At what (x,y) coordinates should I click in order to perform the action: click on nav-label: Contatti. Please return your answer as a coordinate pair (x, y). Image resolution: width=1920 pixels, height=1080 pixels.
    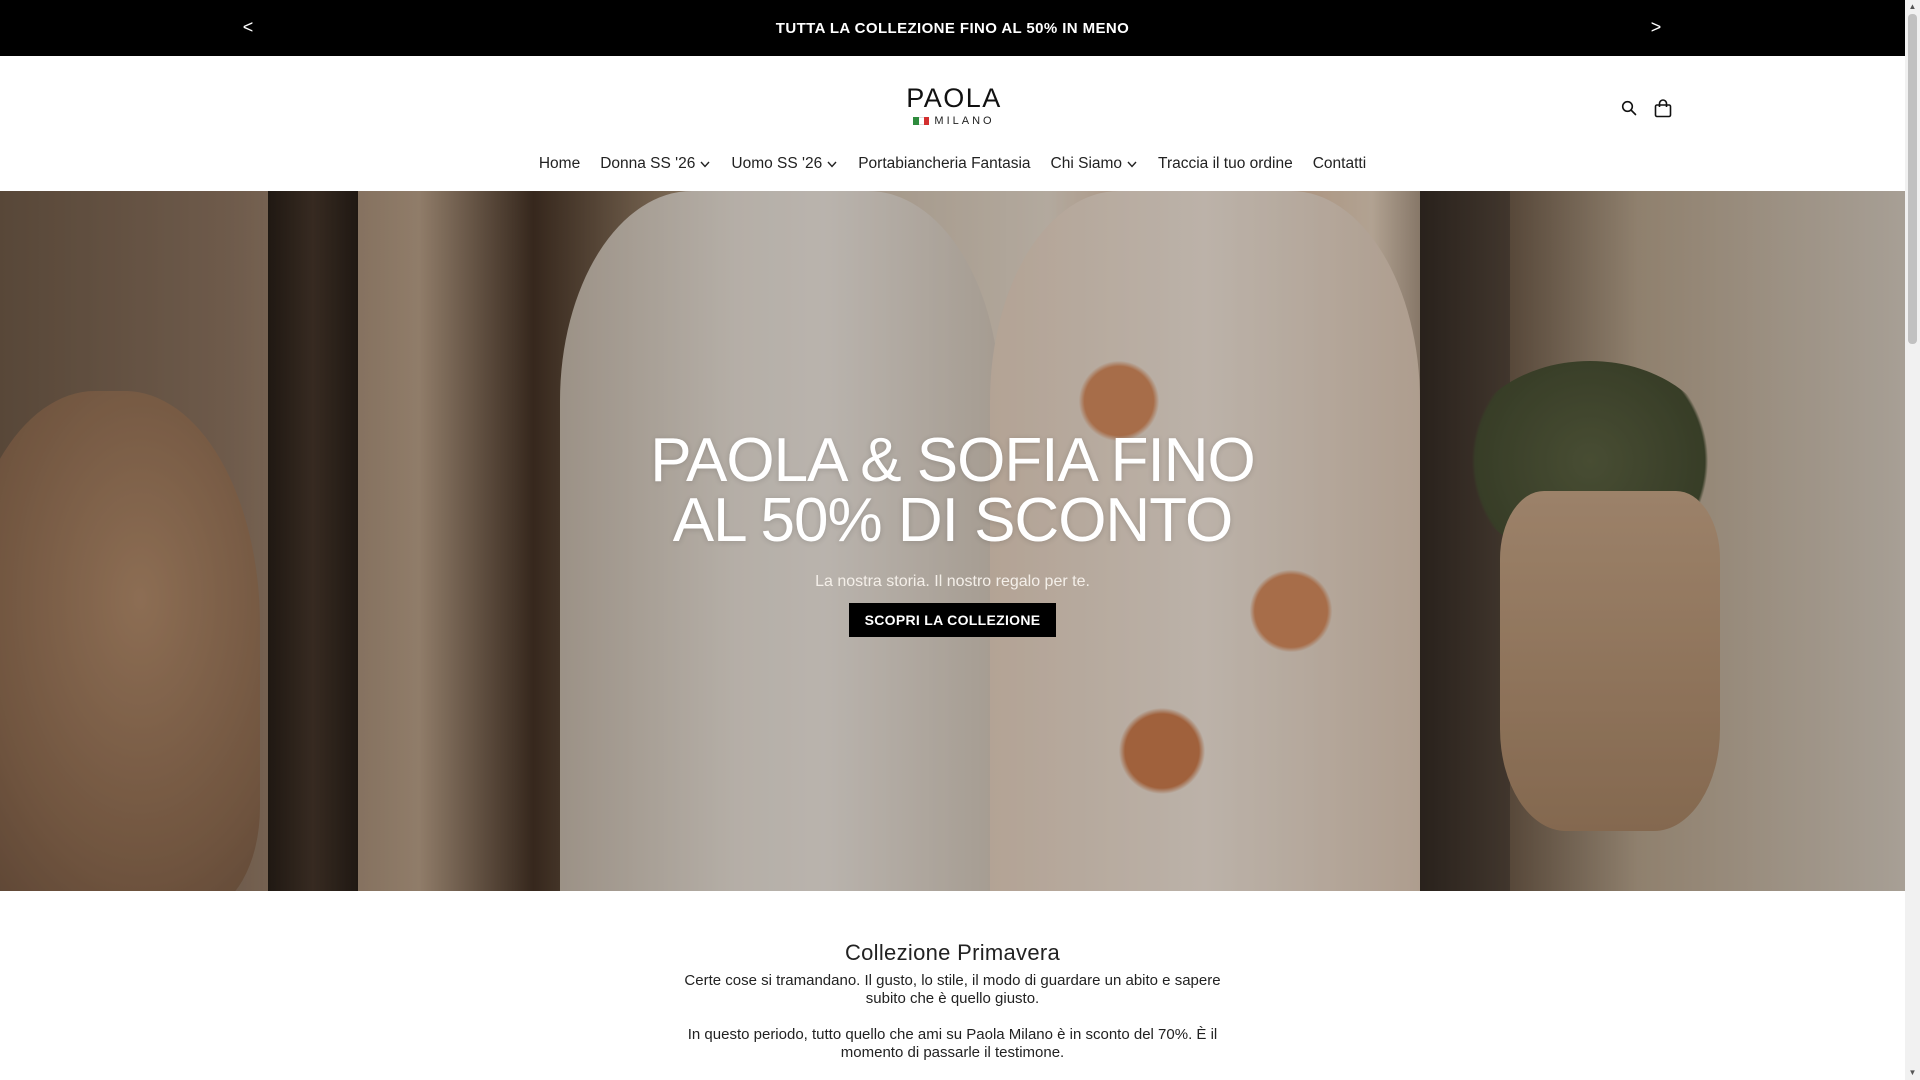
    Looking at the image, I should click on (1339, 163).